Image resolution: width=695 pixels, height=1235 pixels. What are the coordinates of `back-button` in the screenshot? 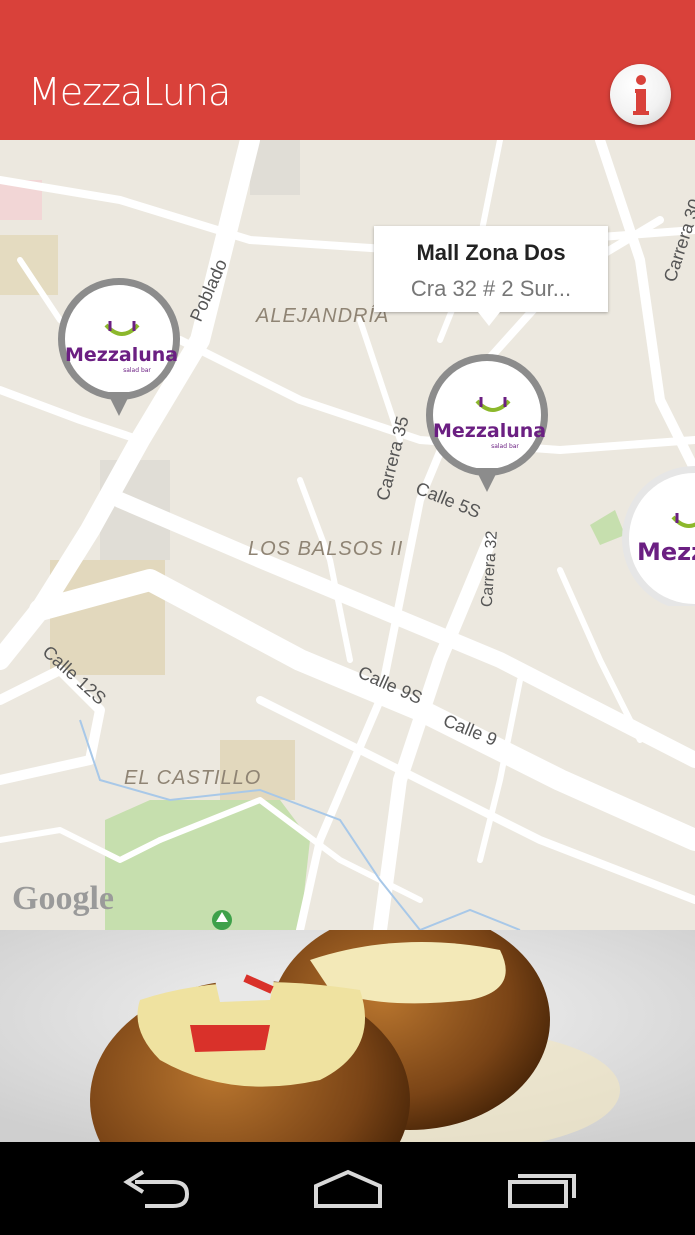 It's located at (155, 1189).